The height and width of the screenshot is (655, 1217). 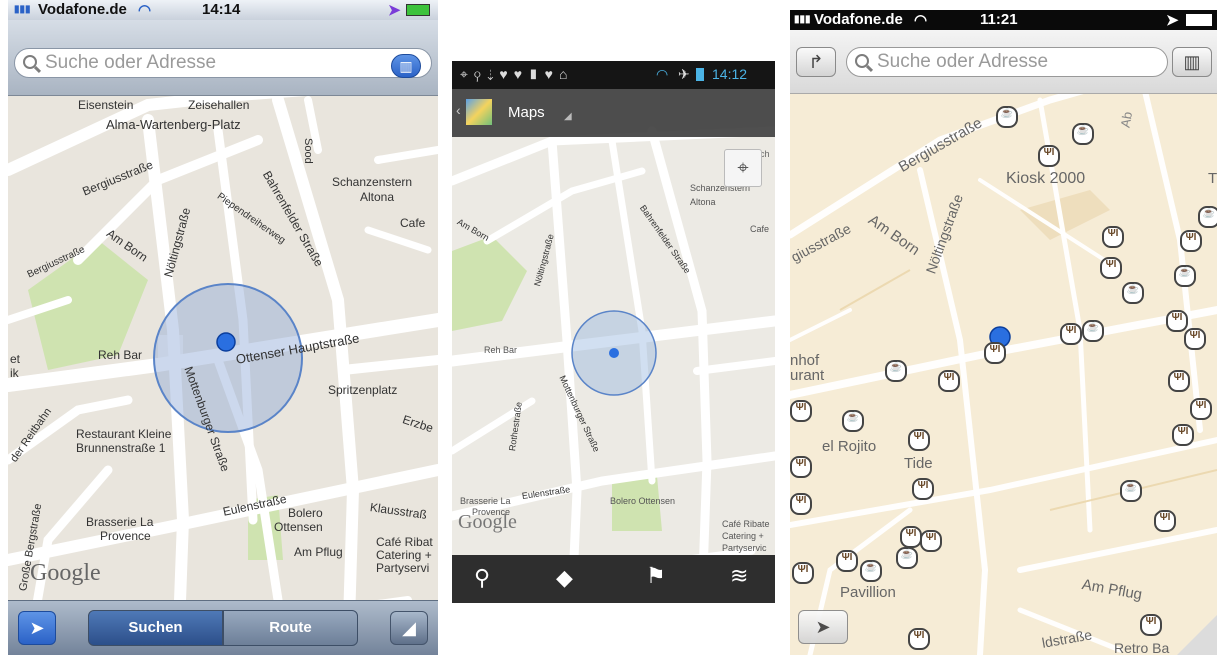 I want to click on map-label: Schanzenstern, so click(x=372, y=182).